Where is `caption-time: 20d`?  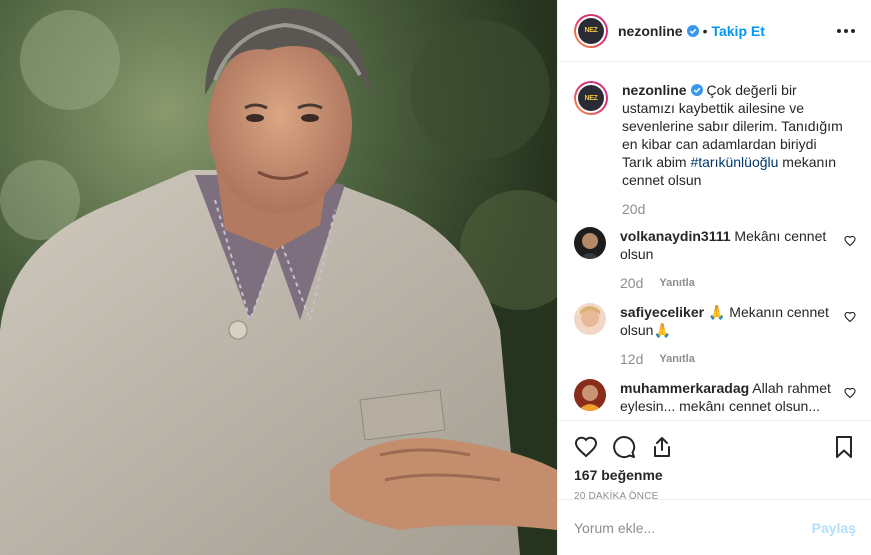
caption-time: 20d is located at coordinates (733, 209).